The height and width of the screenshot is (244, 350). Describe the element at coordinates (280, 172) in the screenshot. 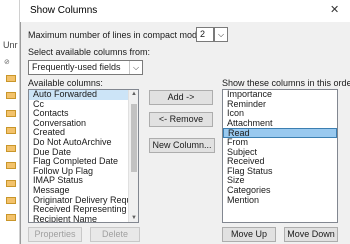

I see `list-item: Flag Status` at that location.